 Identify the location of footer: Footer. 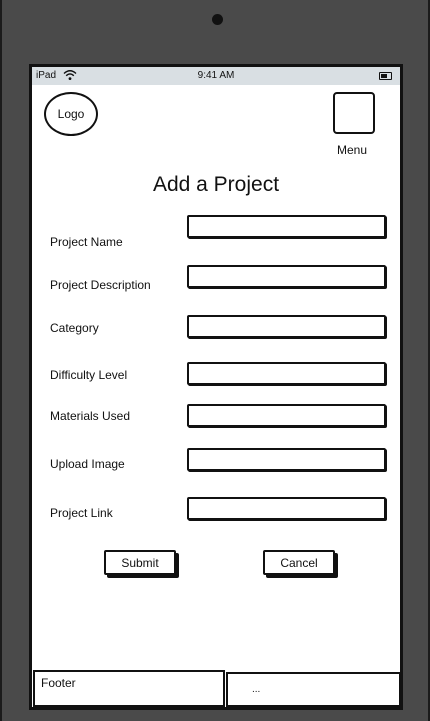
(129, 688).